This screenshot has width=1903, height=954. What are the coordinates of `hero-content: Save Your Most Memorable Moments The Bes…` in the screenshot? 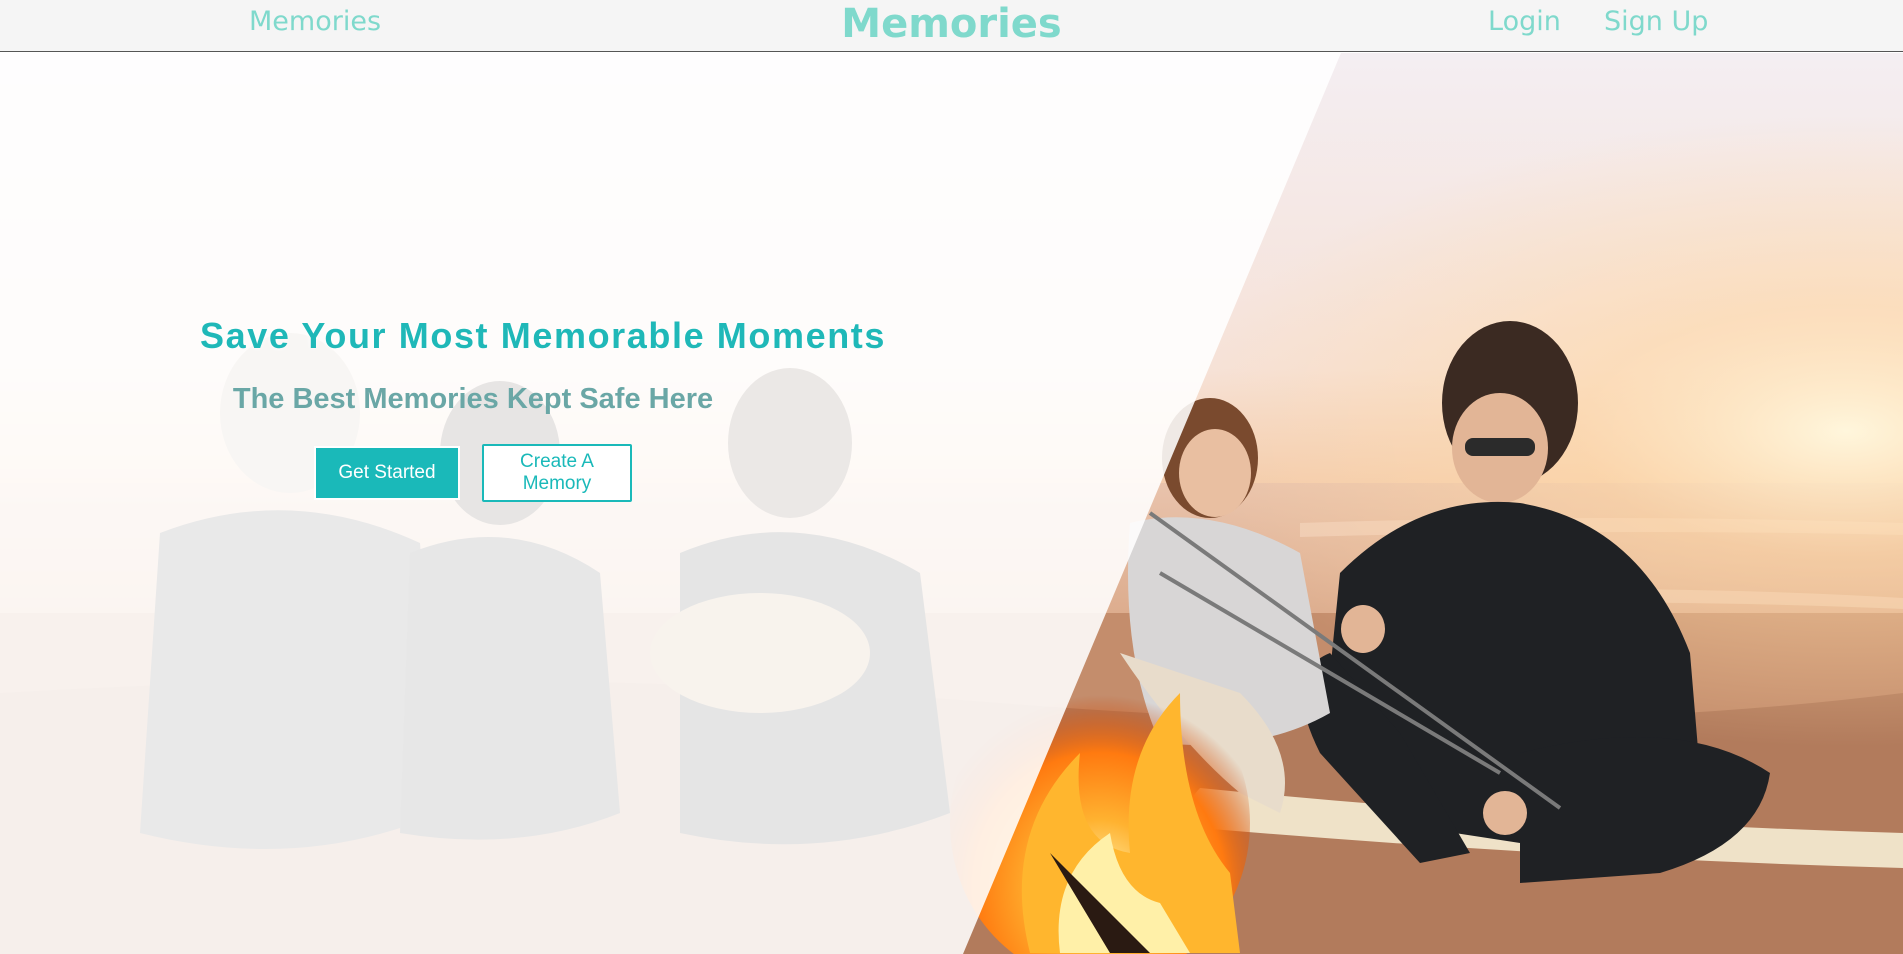 It's located at (543, 408).